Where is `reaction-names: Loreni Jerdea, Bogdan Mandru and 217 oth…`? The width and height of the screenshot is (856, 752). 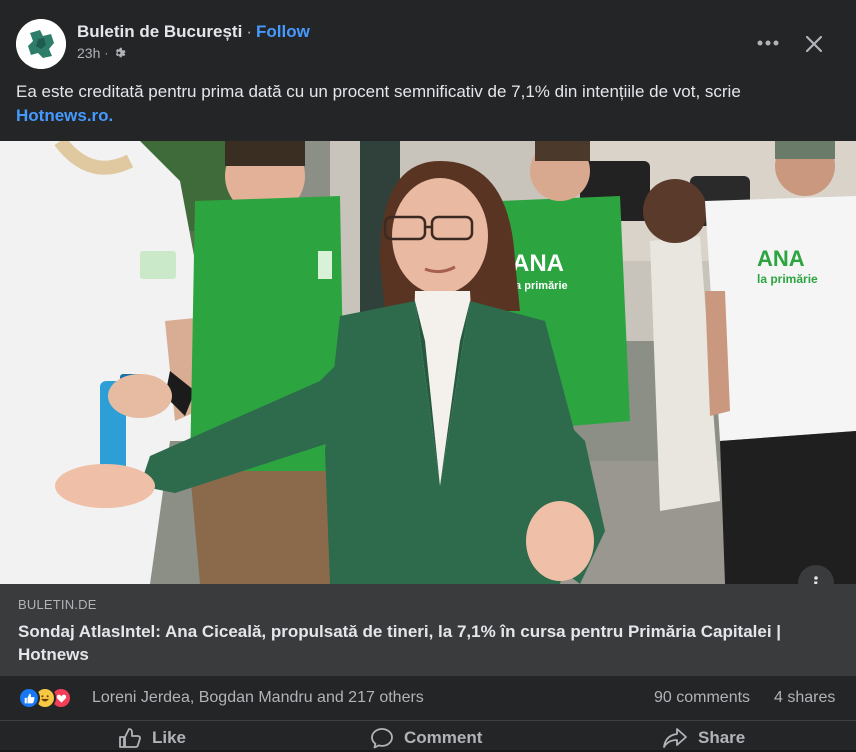
reaction-names: Loreni Jerdea, Bogdan Mandru and 217 oth… is located at coordinates (258, 698).